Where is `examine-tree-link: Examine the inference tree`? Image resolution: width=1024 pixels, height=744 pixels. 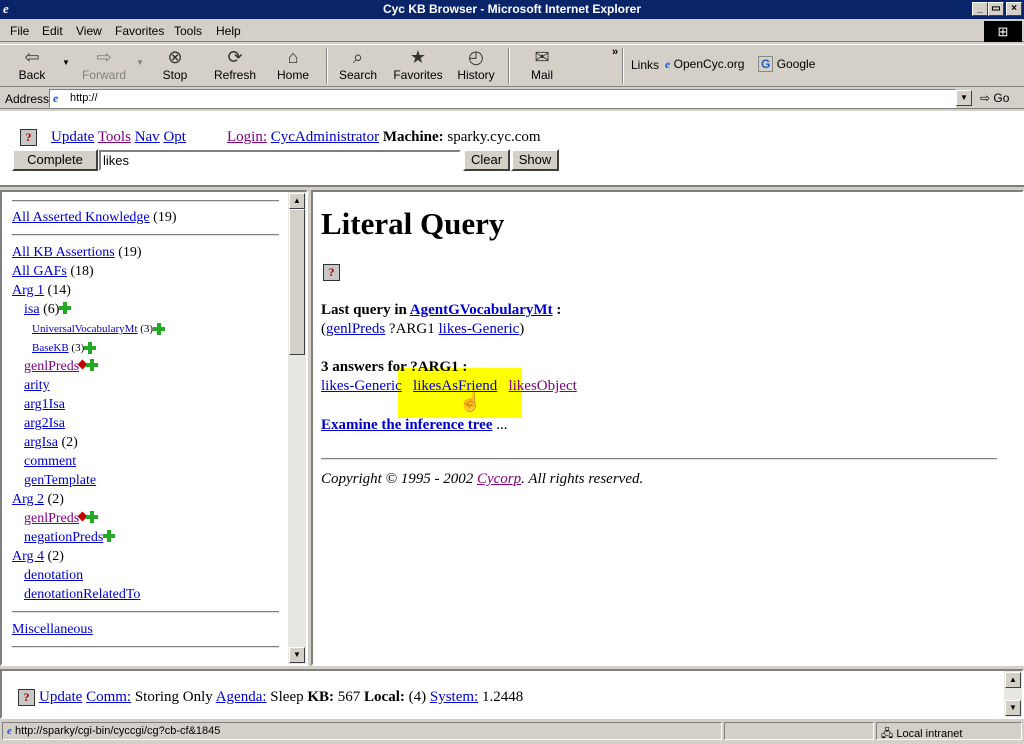
examine-tree-link: Examine the inference tree is located at coordinates (406, 425).